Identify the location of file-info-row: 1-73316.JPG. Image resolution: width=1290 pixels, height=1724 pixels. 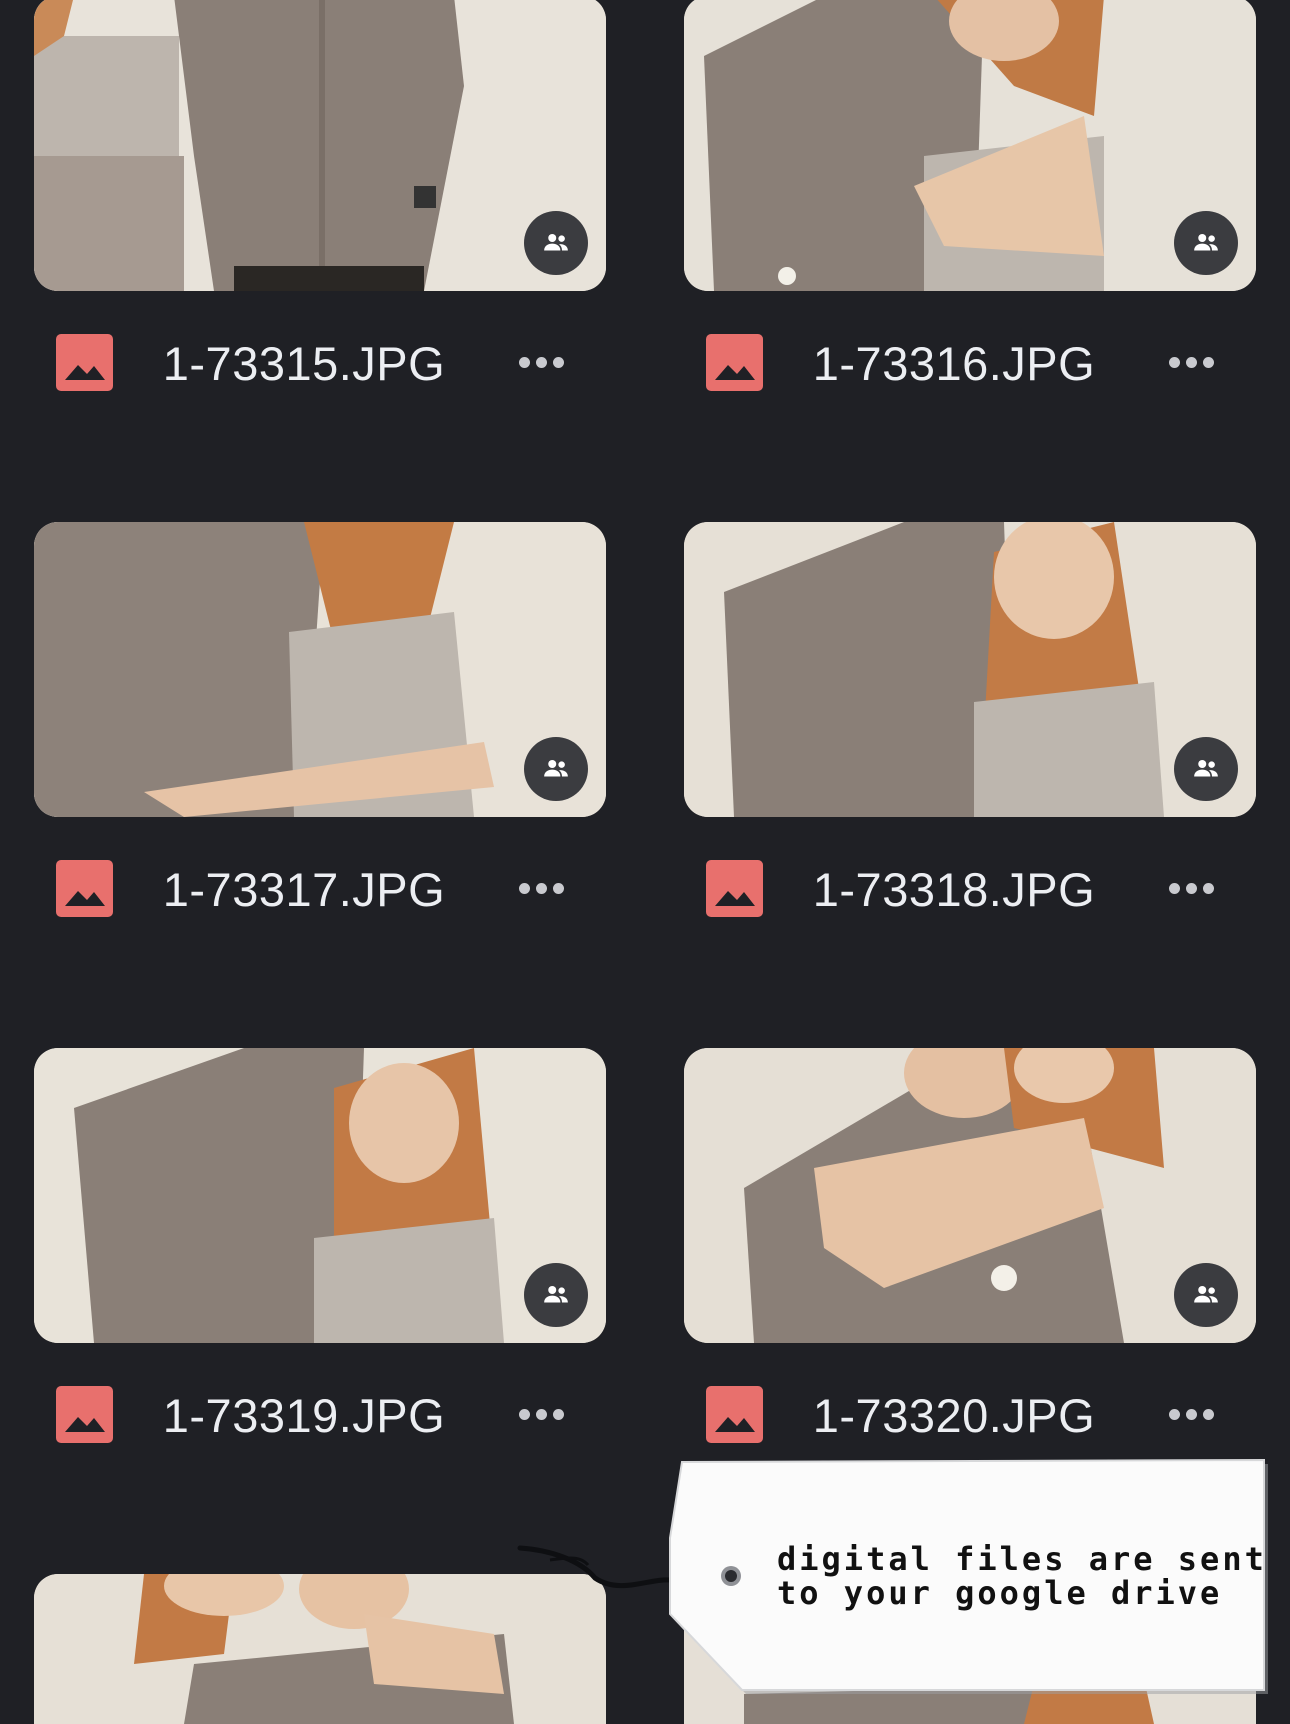
(970, 364).